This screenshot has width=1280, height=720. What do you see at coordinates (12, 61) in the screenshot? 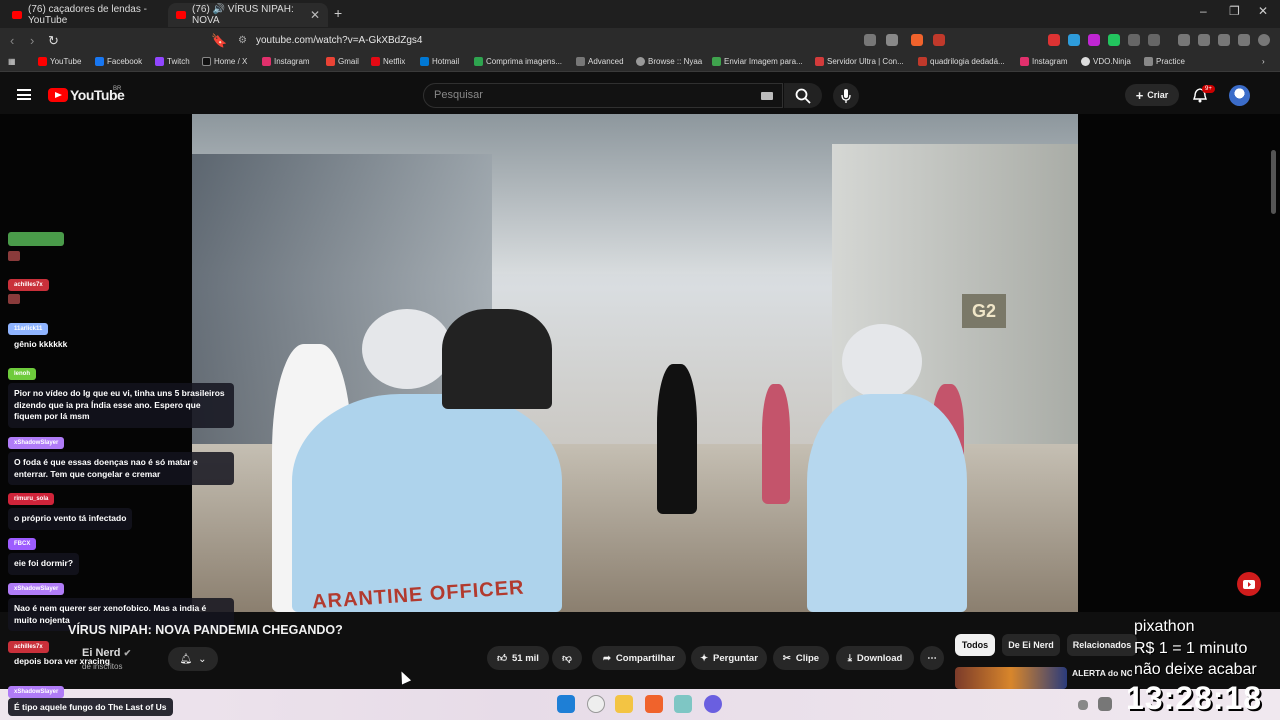
I see `apps-grid-icon: ▦` at bounding box center [12, 61].